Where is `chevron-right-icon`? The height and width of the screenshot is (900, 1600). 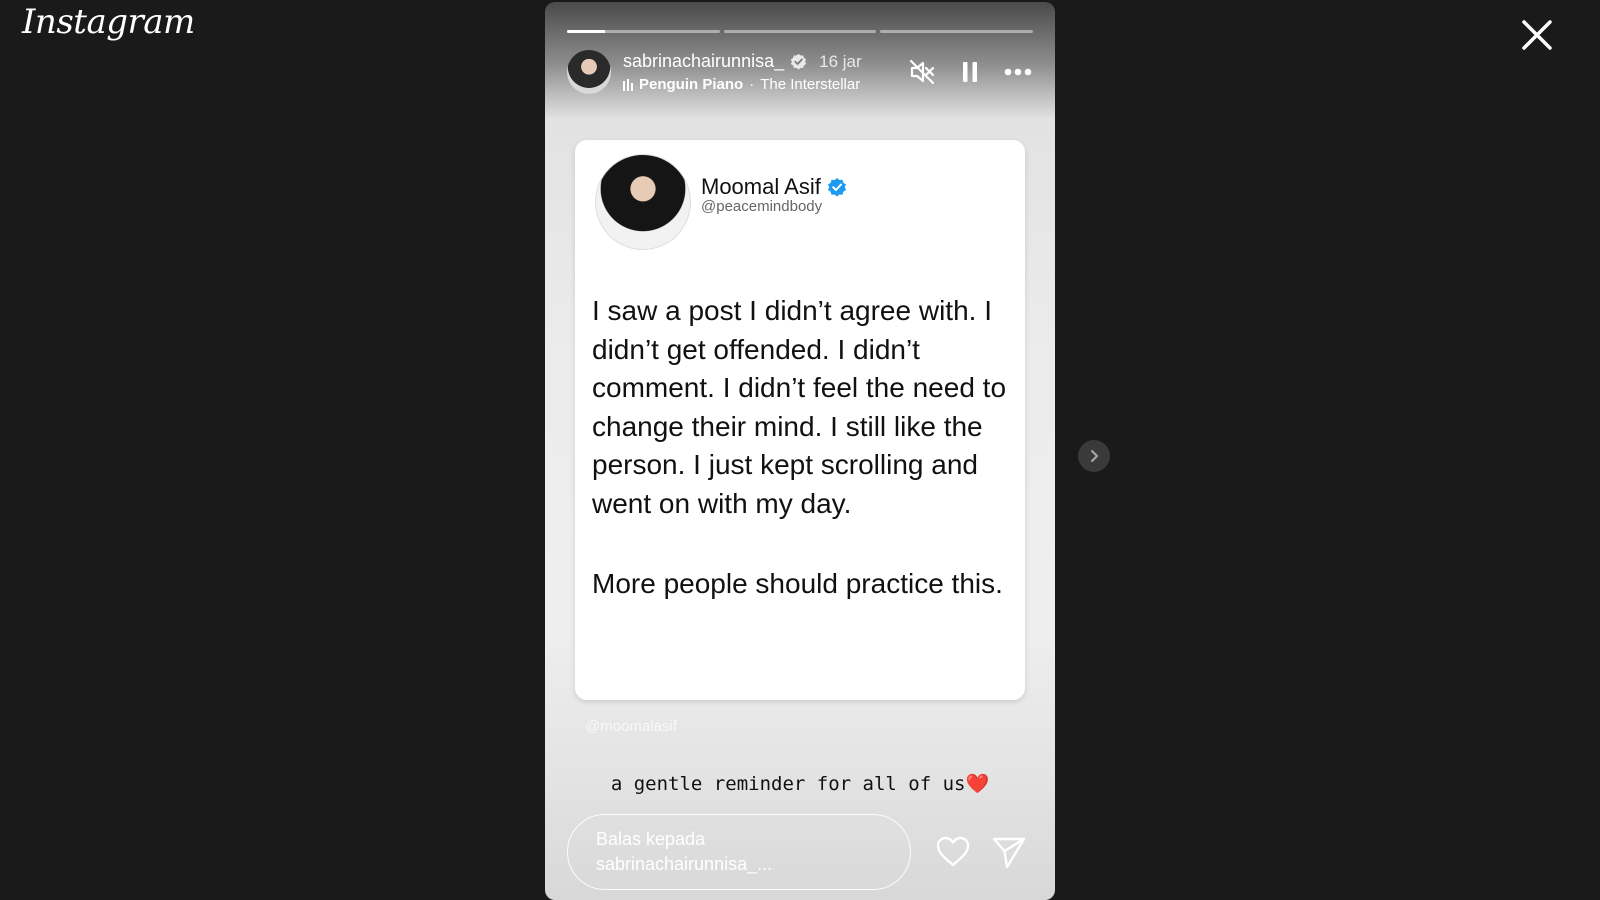
chevron-right-icon is located at coordinates (1094, 456).